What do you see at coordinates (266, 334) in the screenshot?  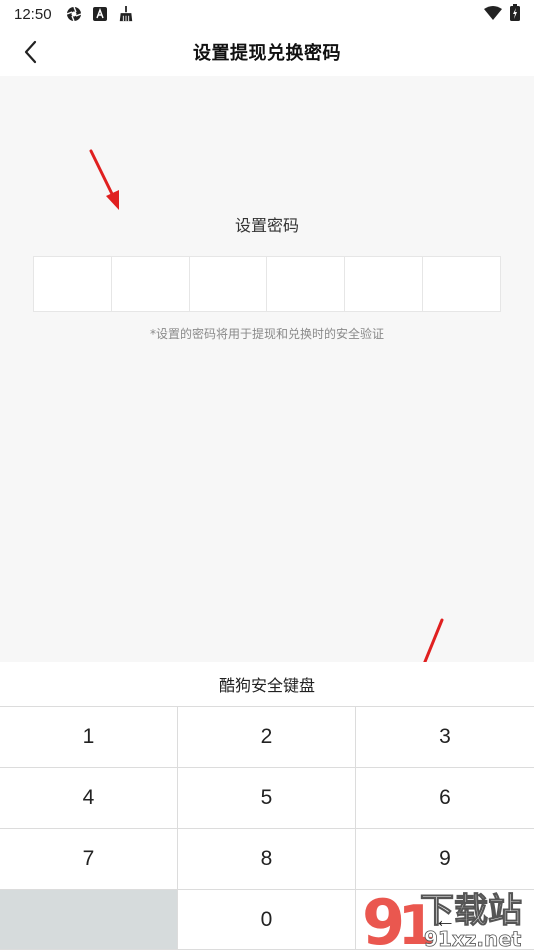 I see `password-hint: *设置的密码将用于提现和兑换时的安全验证` at bounding box center [266, 334].